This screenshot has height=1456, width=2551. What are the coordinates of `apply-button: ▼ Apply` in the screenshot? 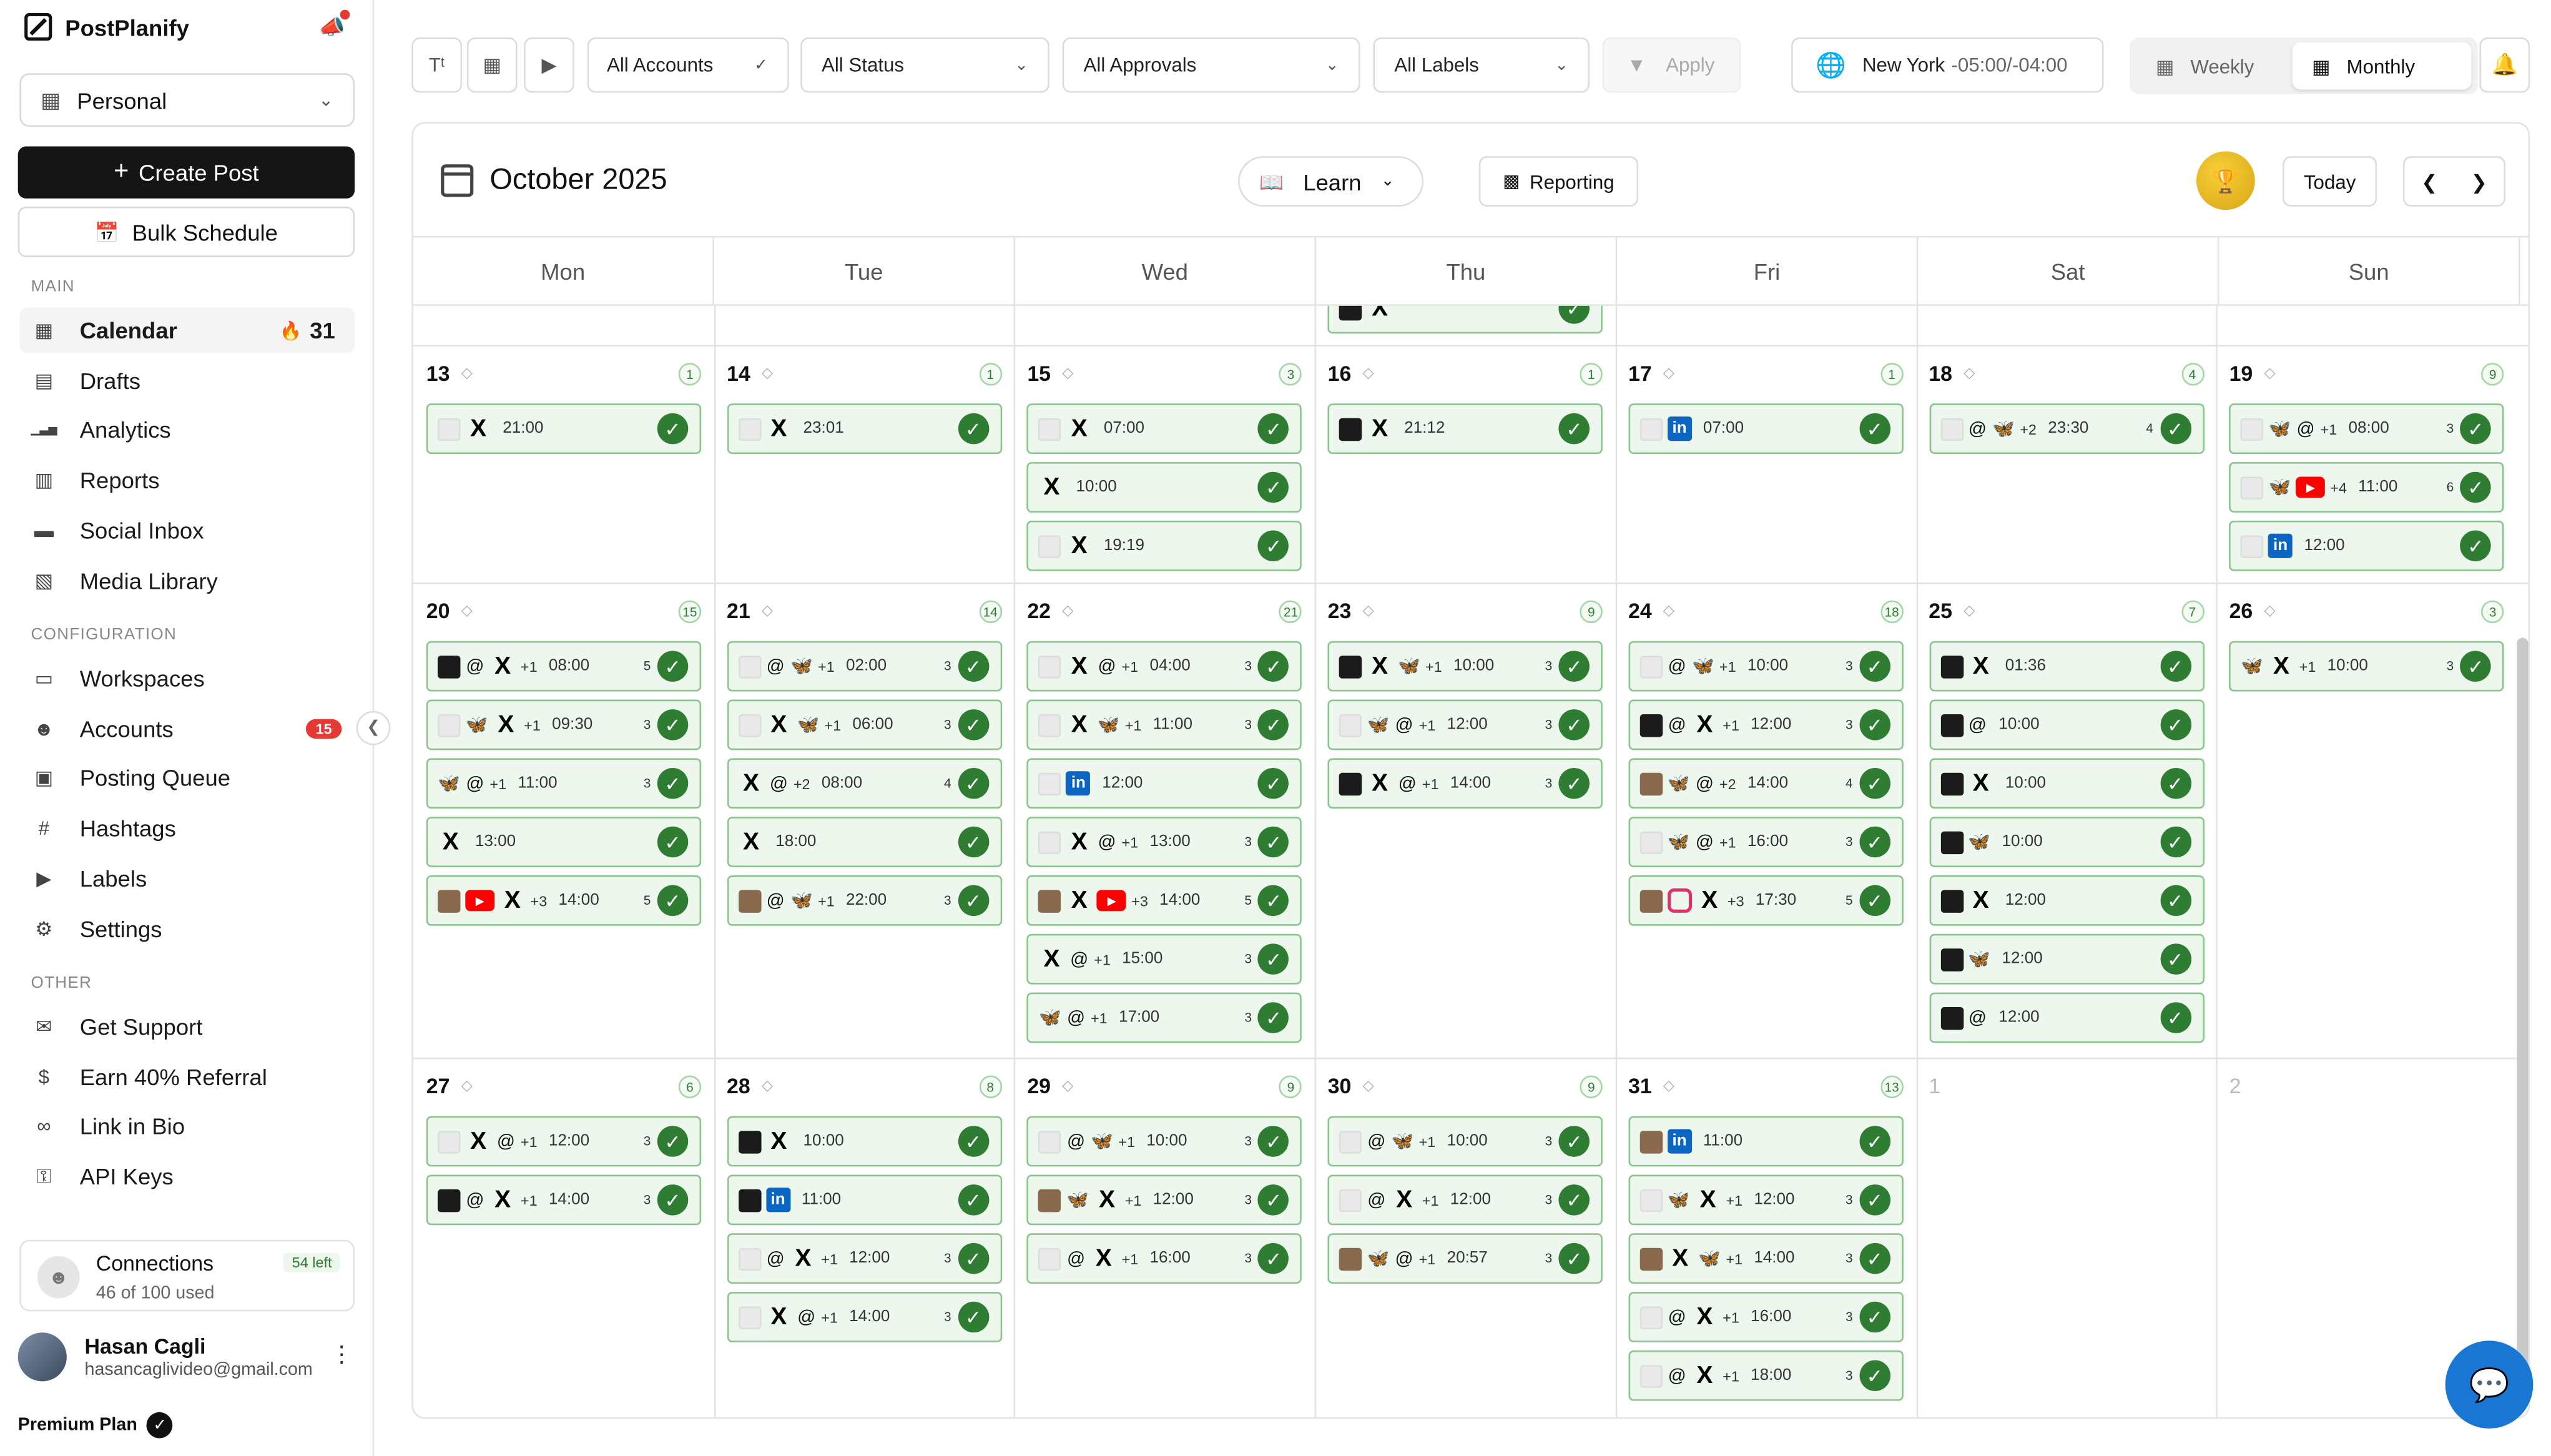 It's located at (1671, 65).